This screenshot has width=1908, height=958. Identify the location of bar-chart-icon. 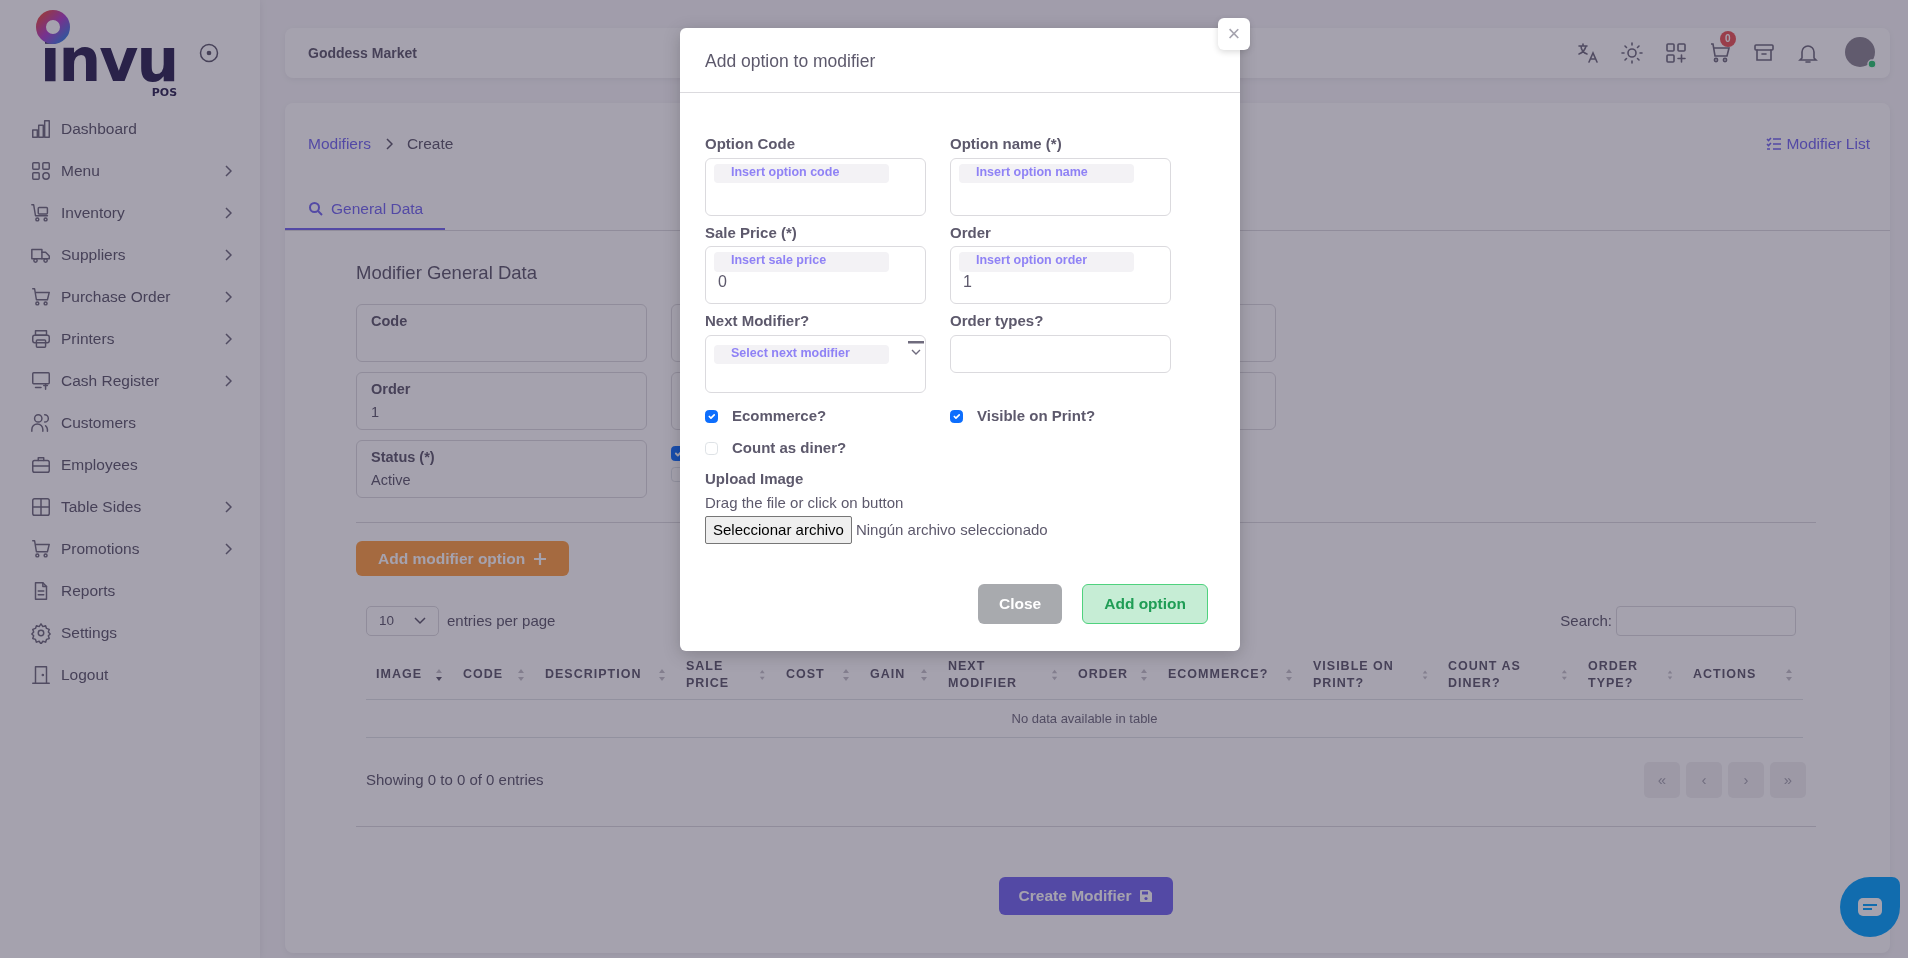
(41, 129).